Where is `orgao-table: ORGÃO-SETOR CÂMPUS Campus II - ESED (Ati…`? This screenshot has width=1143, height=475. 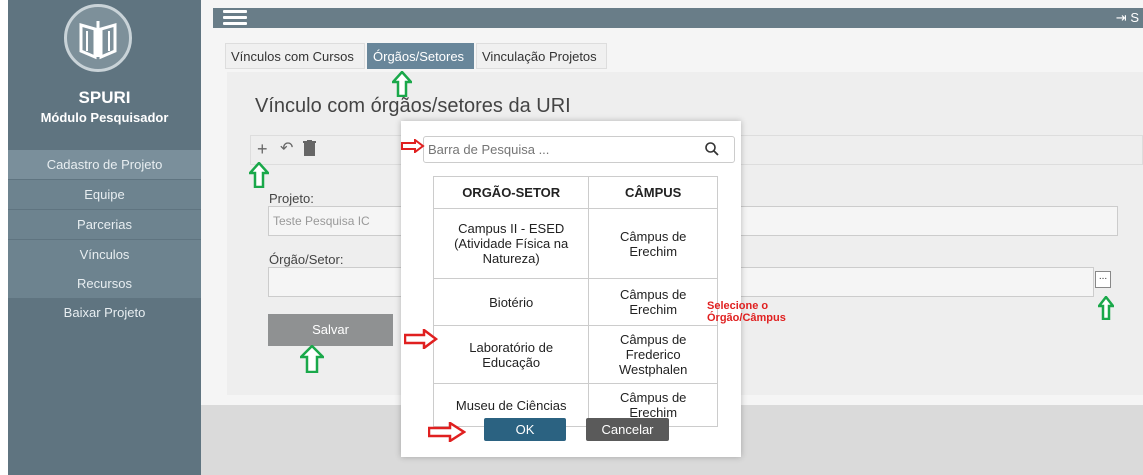
orgao-table: ORGÃO-SETOR CÂMPUS Campus II - ESED (Ati… is located at coordinates (575, 301).